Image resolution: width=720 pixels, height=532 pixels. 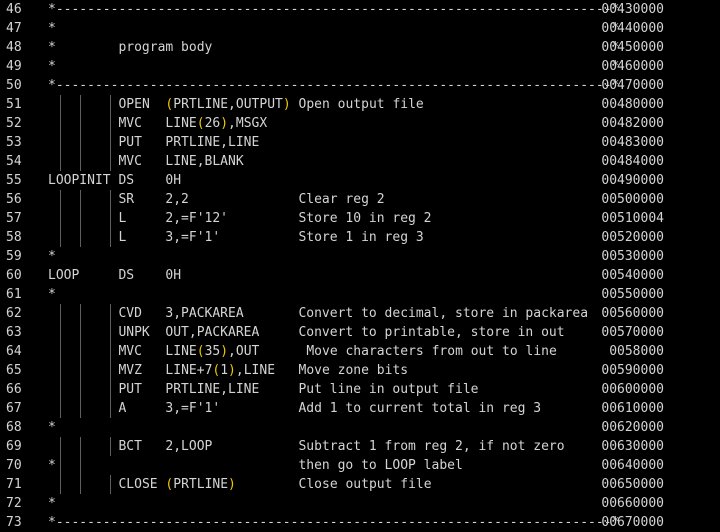 What do you see at coordinates (632, 313) in the screenshot?
I see `sequence-number: 00560000` at bounding box center [632, 313].